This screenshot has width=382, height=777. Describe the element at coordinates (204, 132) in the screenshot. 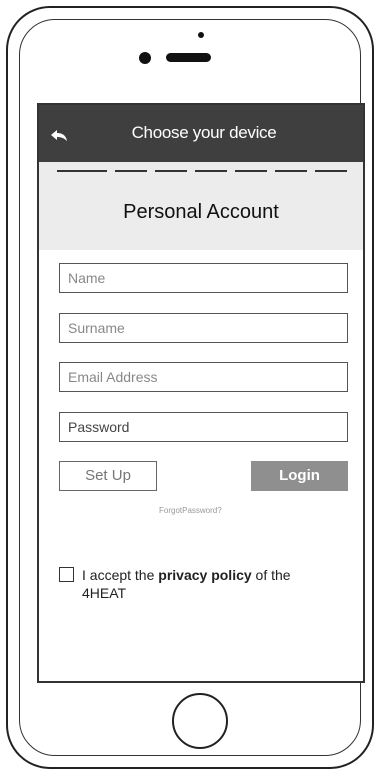

I see `topbar-title: Choose your device` at that location.